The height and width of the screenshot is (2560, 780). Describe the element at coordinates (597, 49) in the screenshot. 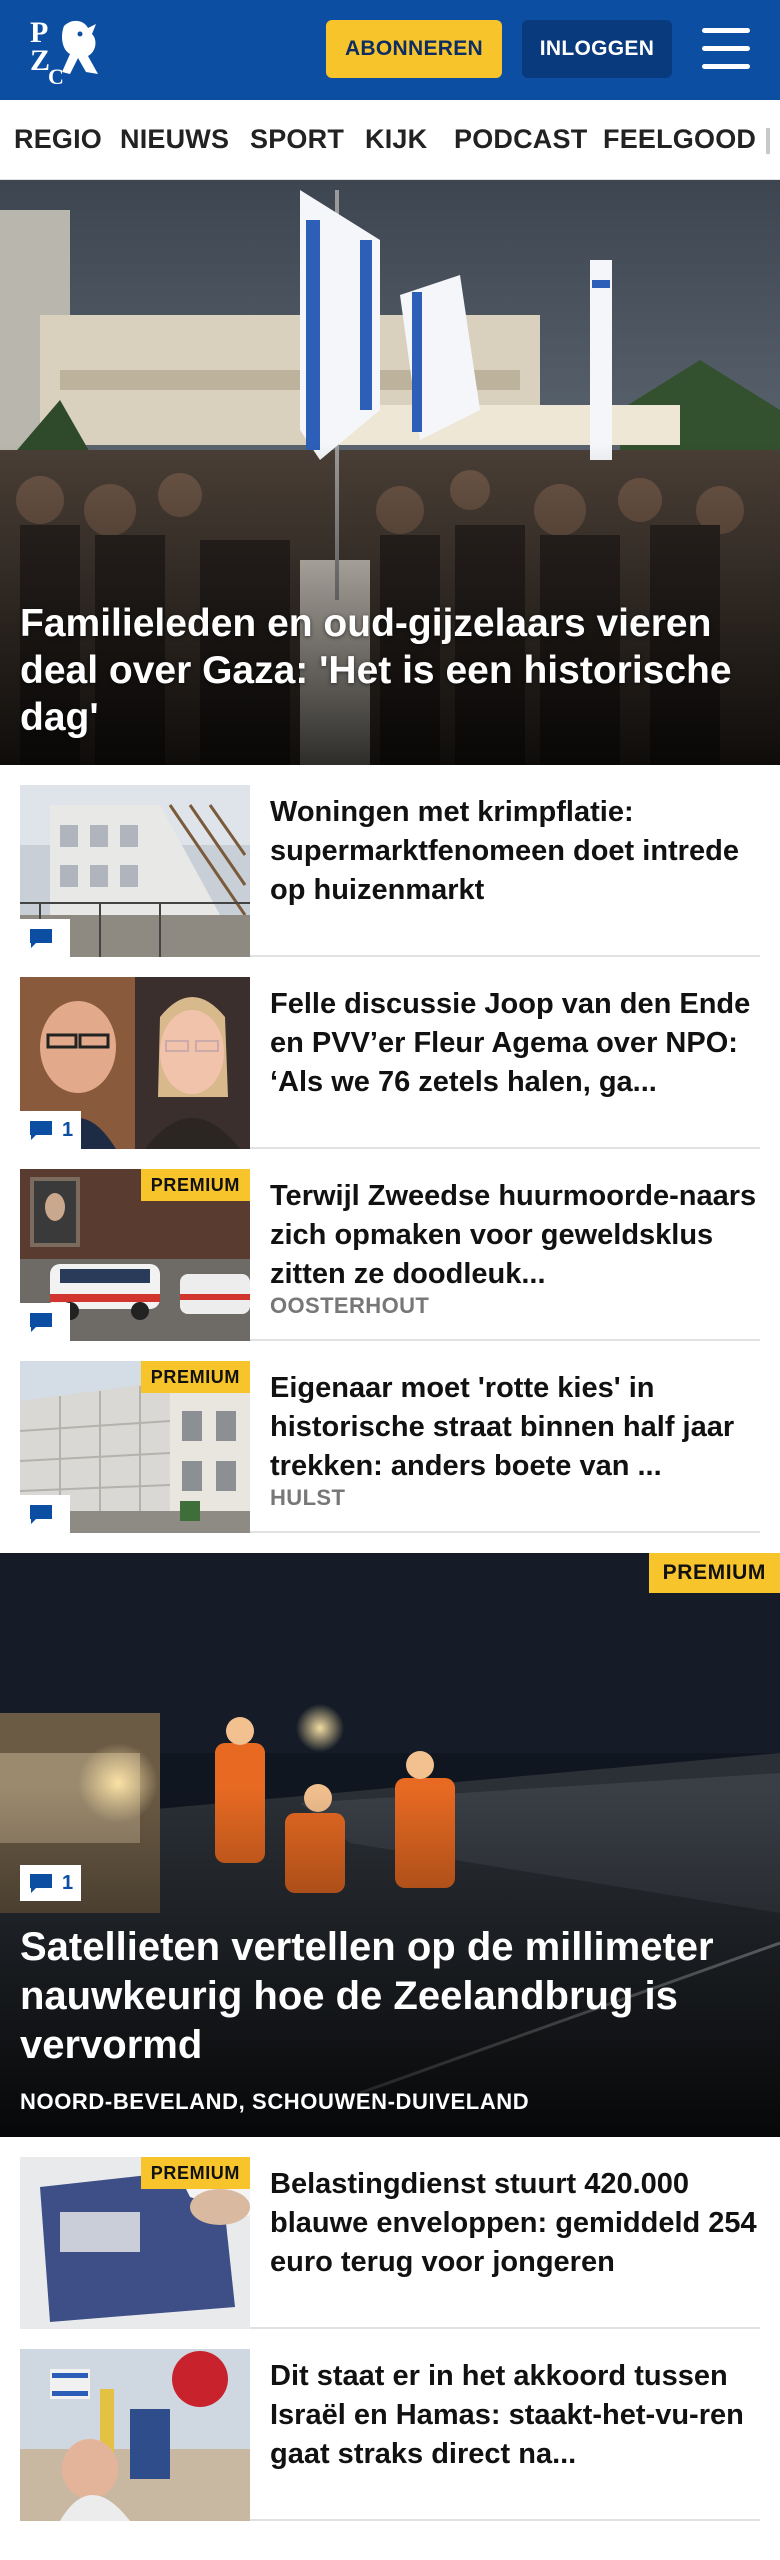

I see `login-button: INLOGGEN` at that location.